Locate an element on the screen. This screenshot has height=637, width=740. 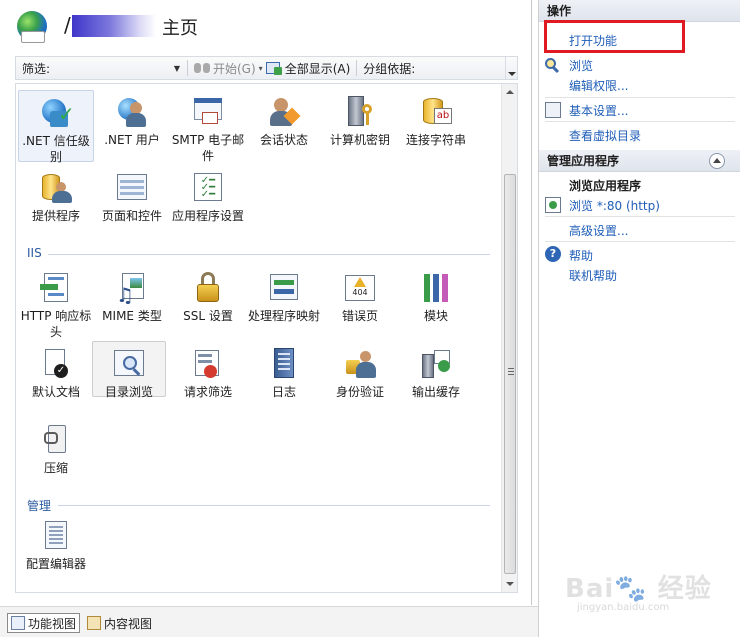
feature-label: 处理程序映射 is located at coordinates (283, 316).